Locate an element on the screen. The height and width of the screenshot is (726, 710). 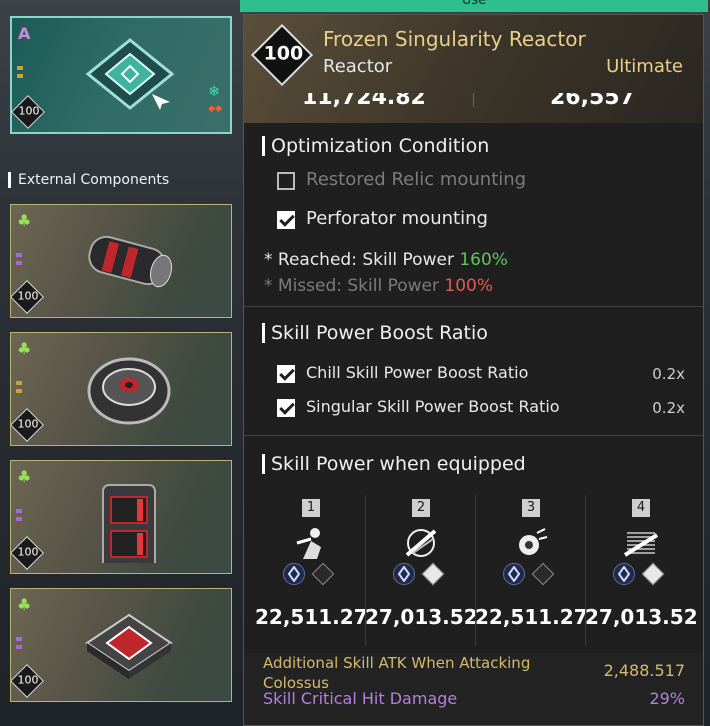
slot-number: 2 is located at coordinates (421, 508).